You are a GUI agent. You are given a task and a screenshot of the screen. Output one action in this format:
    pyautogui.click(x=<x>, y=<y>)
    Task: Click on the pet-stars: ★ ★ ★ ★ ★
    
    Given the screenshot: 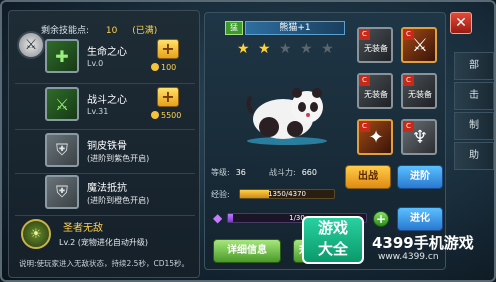 What is the action you would take?
    pyautogui.click(x=286, y=49)
    